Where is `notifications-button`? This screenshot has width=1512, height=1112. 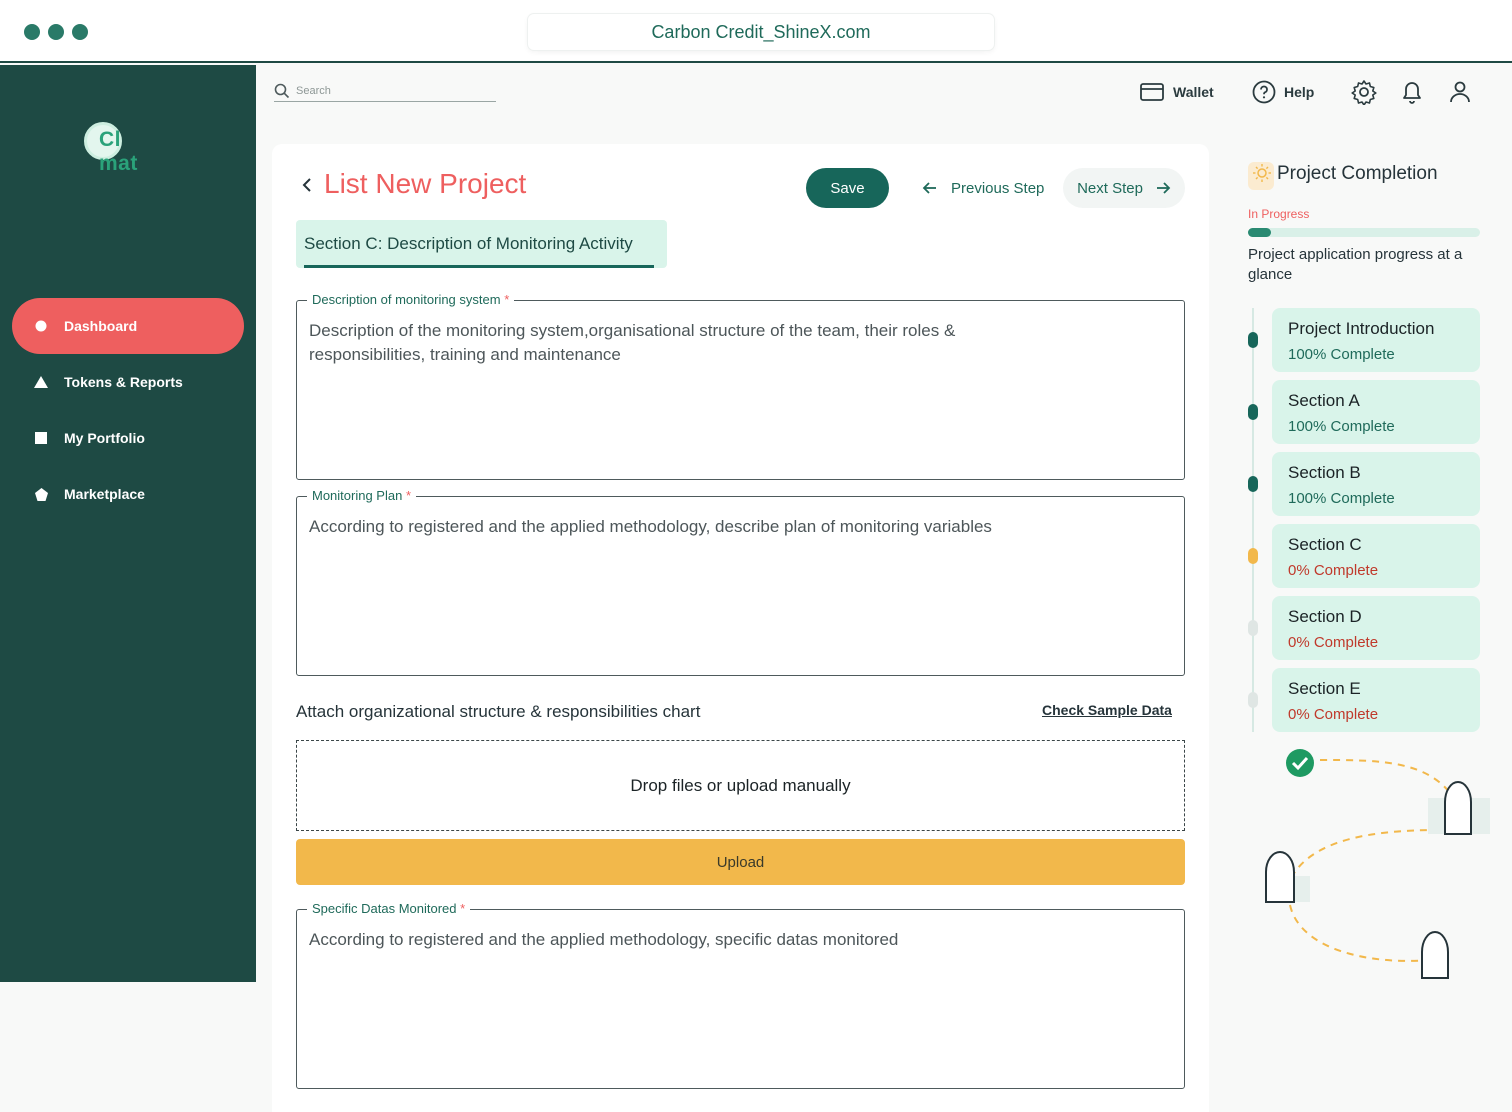 notifications-button is located at coordinates (1412, 92).